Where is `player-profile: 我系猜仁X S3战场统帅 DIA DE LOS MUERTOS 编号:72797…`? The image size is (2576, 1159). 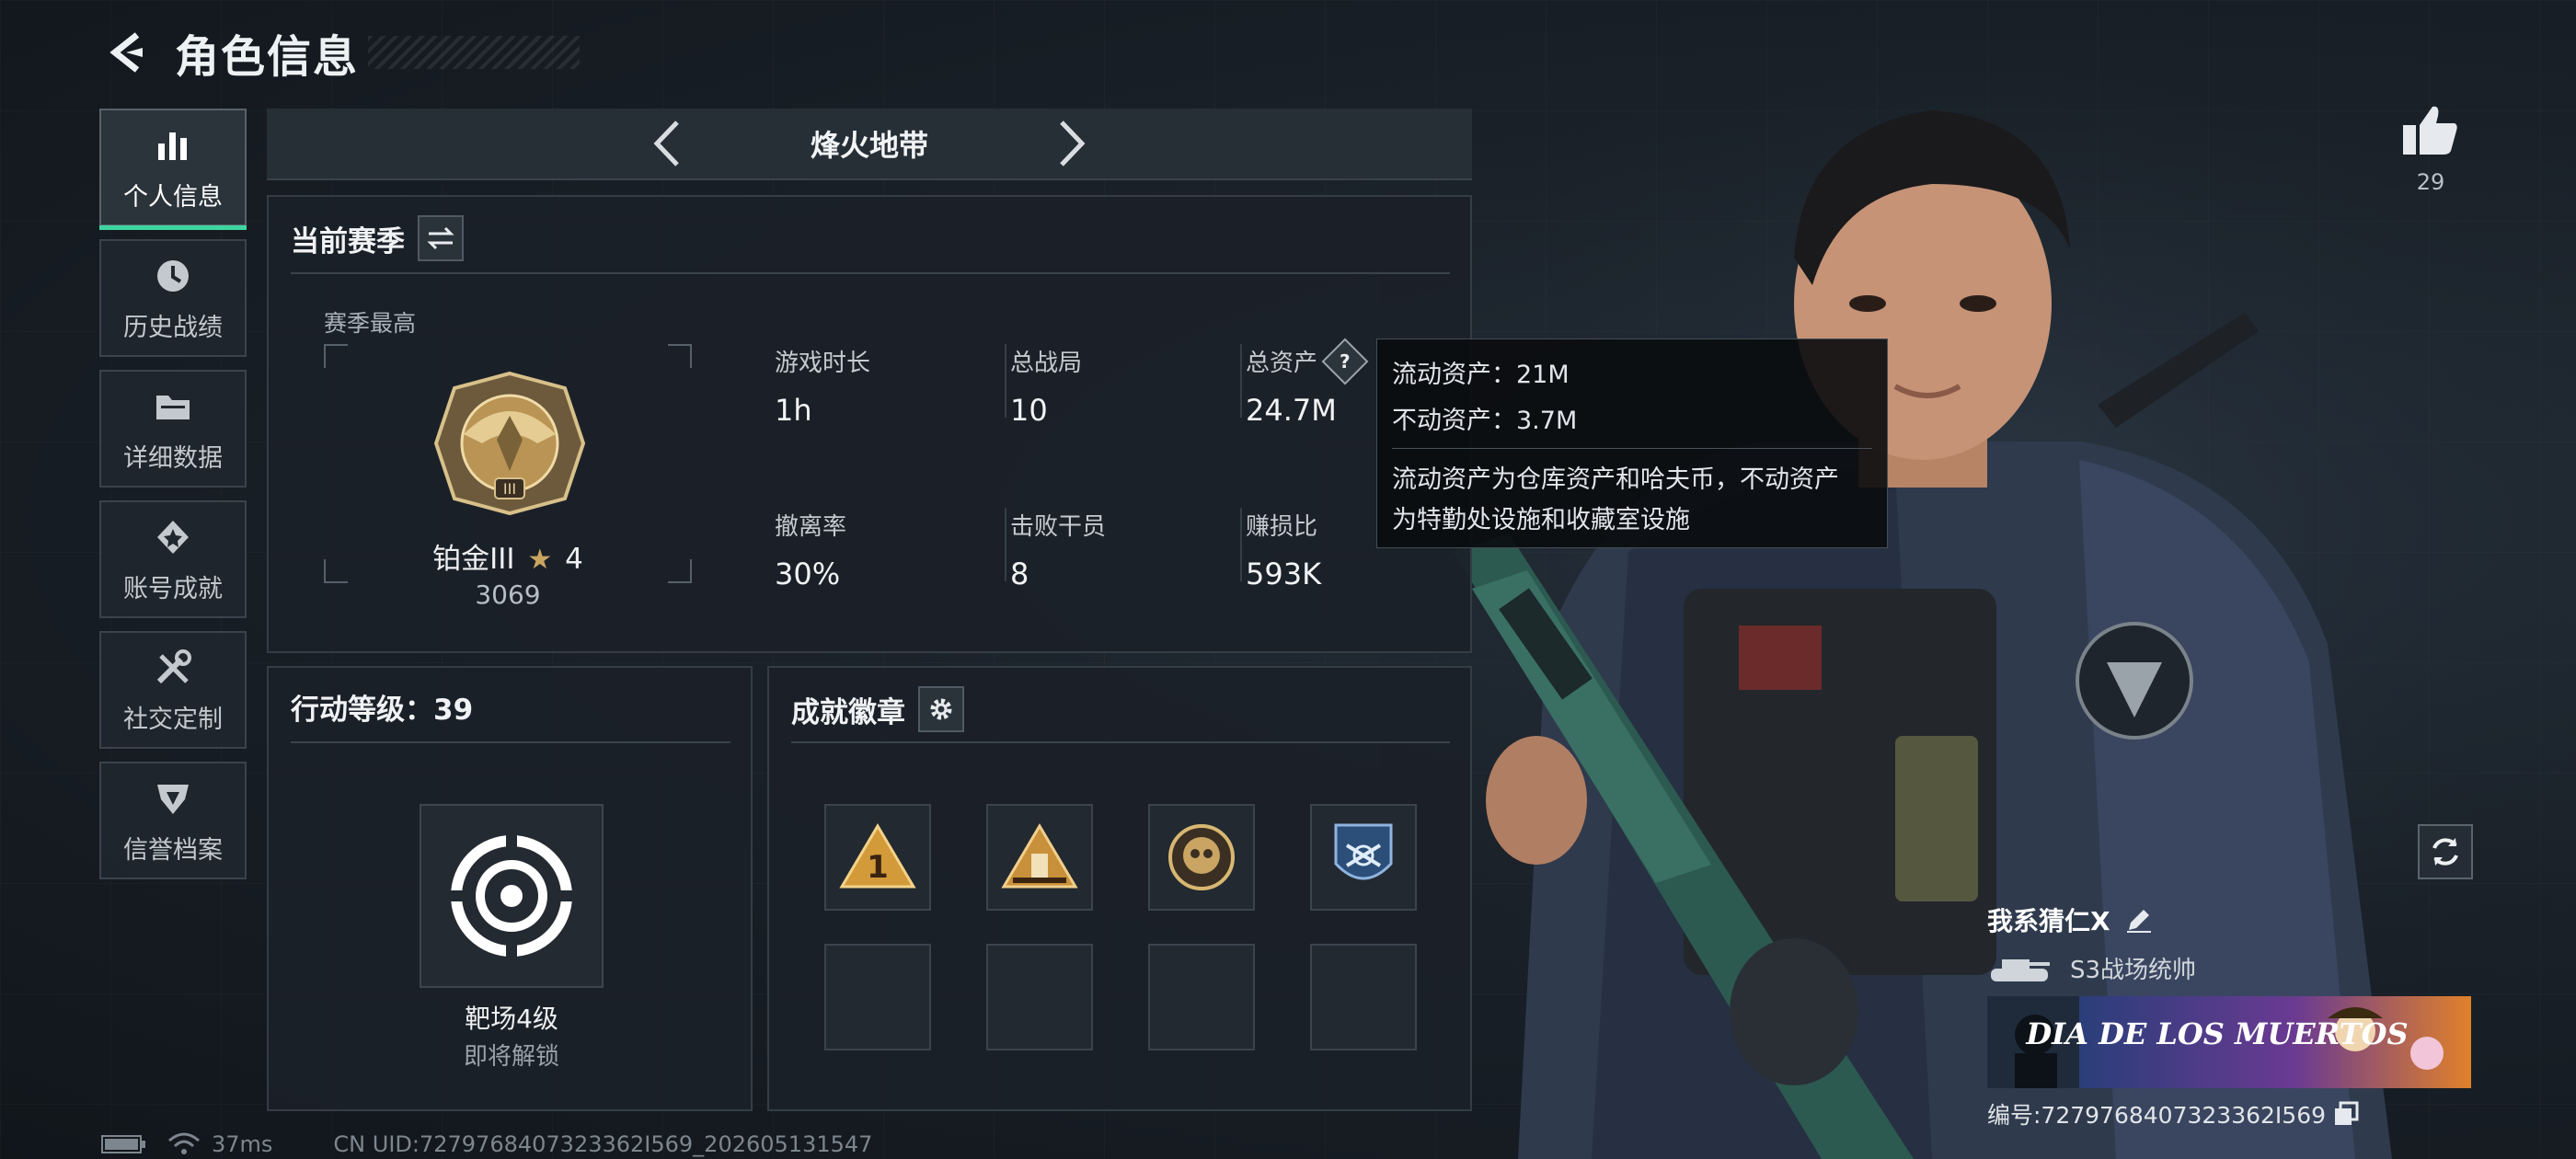 player-profile: 我系猜仁X S3战场统帅 DIA DE LOS MUERTOS 编号:72797… is located at coordinates (2244, 1015).